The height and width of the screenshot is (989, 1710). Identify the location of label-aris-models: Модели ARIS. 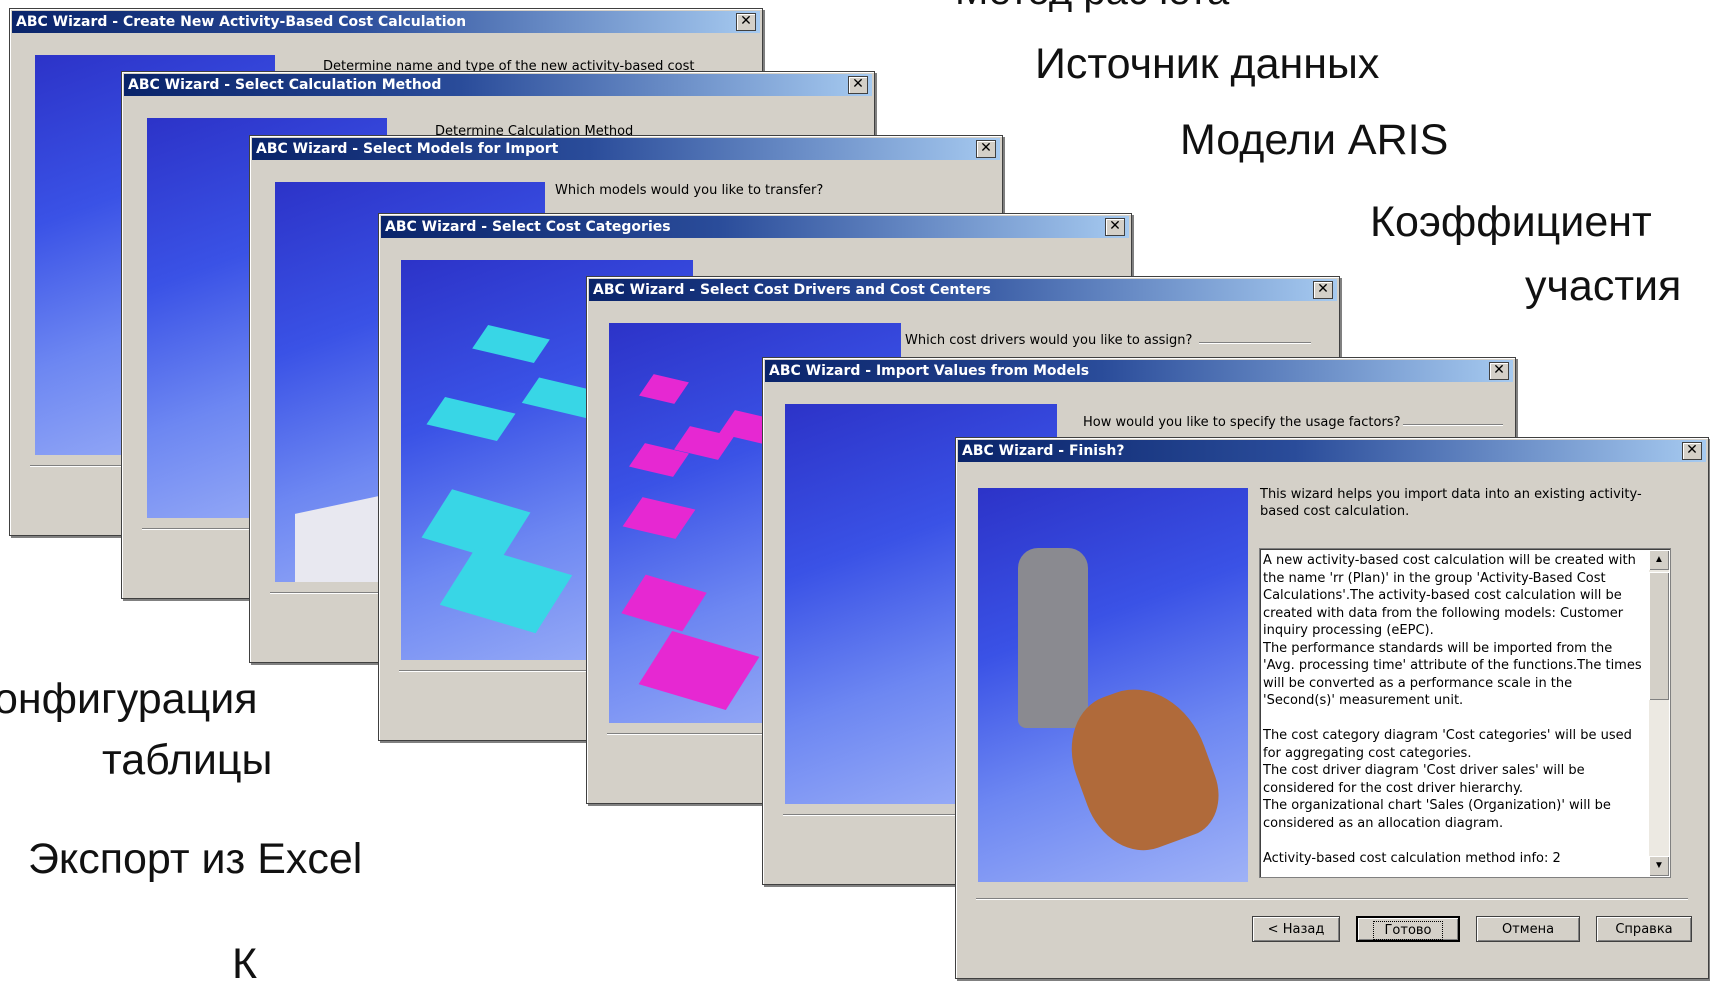
(1314, 140).